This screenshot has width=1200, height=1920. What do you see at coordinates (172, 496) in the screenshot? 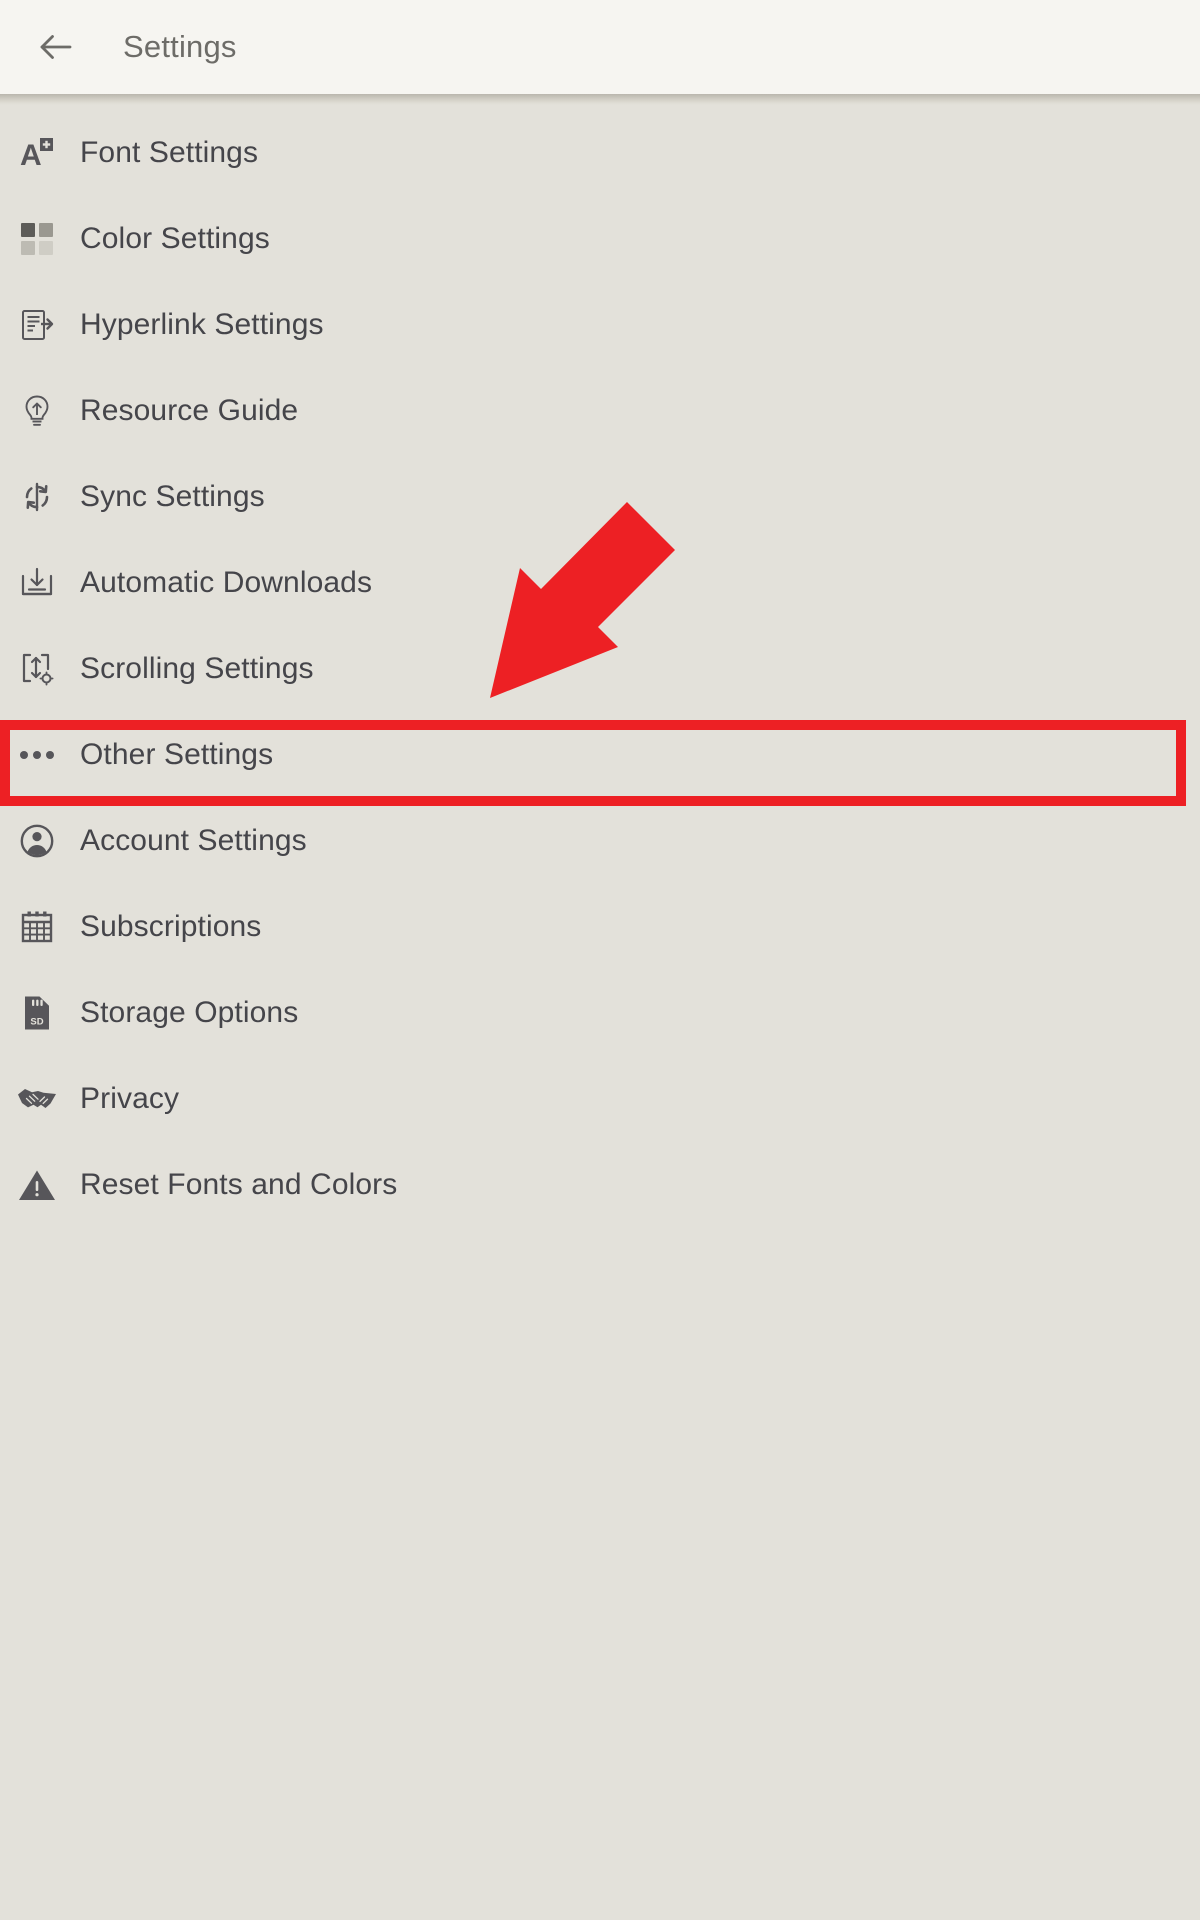
I see `list-item-label: Sync Settings` at bounding box center [172, 496].